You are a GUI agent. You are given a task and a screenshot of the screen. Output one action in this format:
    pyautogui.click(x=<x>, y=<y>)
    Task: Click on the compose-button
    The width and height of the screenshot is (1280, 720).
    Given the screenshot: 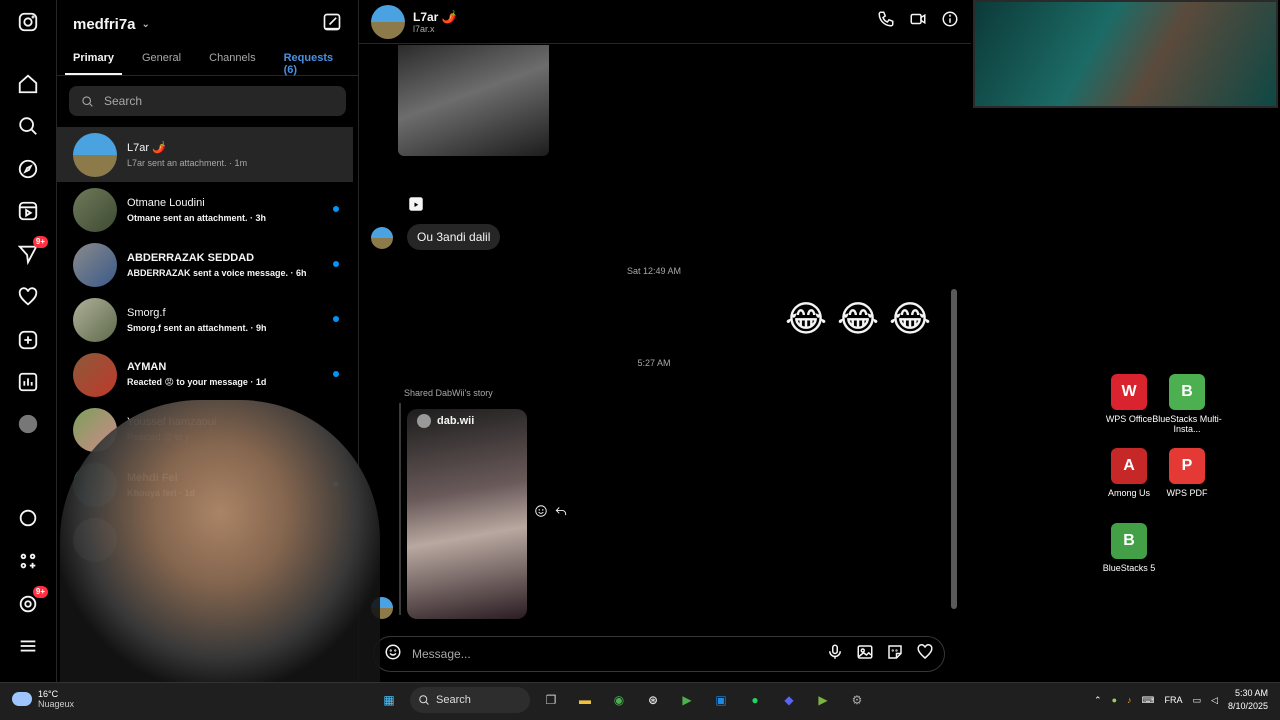 What is the action you would take?
    pyautogui.click(x=332, y=24)
    